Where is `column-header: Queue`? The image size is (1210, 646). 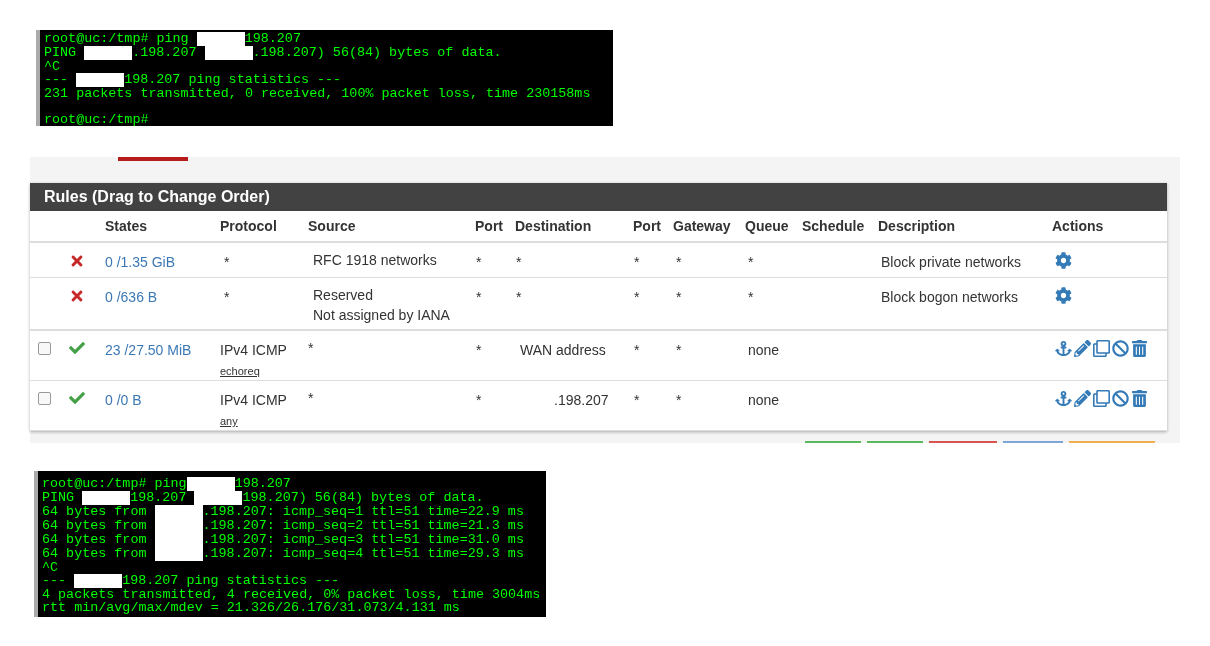 column-header: Queue is located at coordinates (767, 225).